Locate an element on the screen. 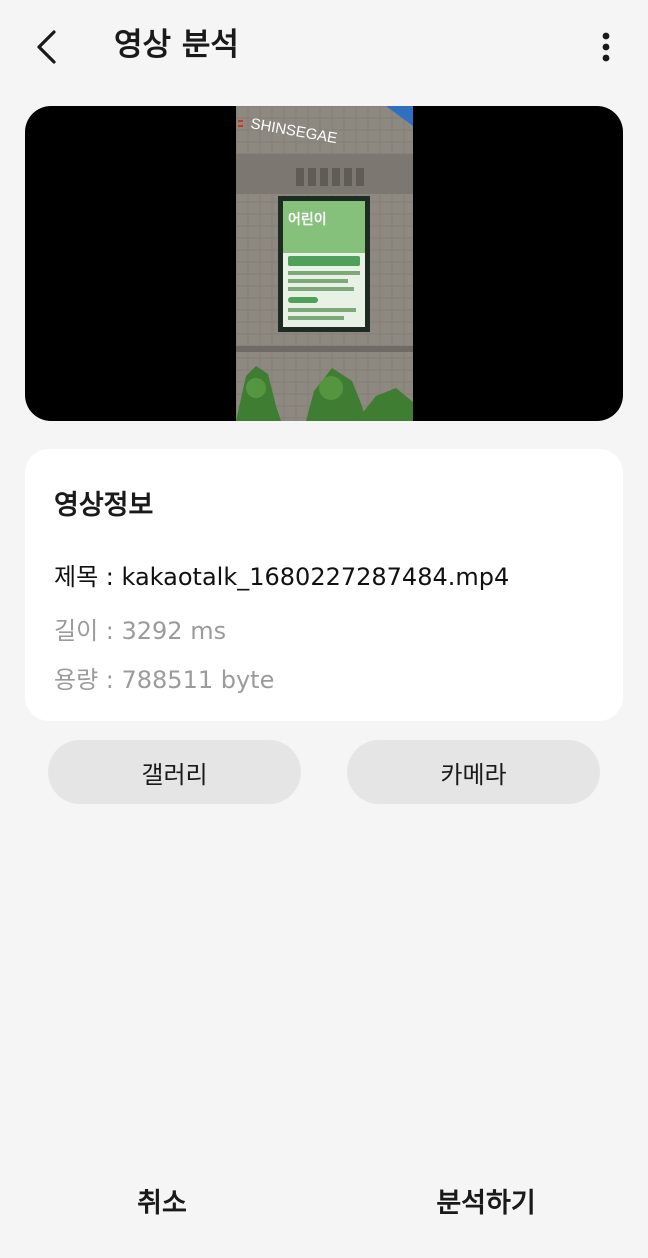  analyze-button: 분석하기 is located at coordinates (486, 1200).